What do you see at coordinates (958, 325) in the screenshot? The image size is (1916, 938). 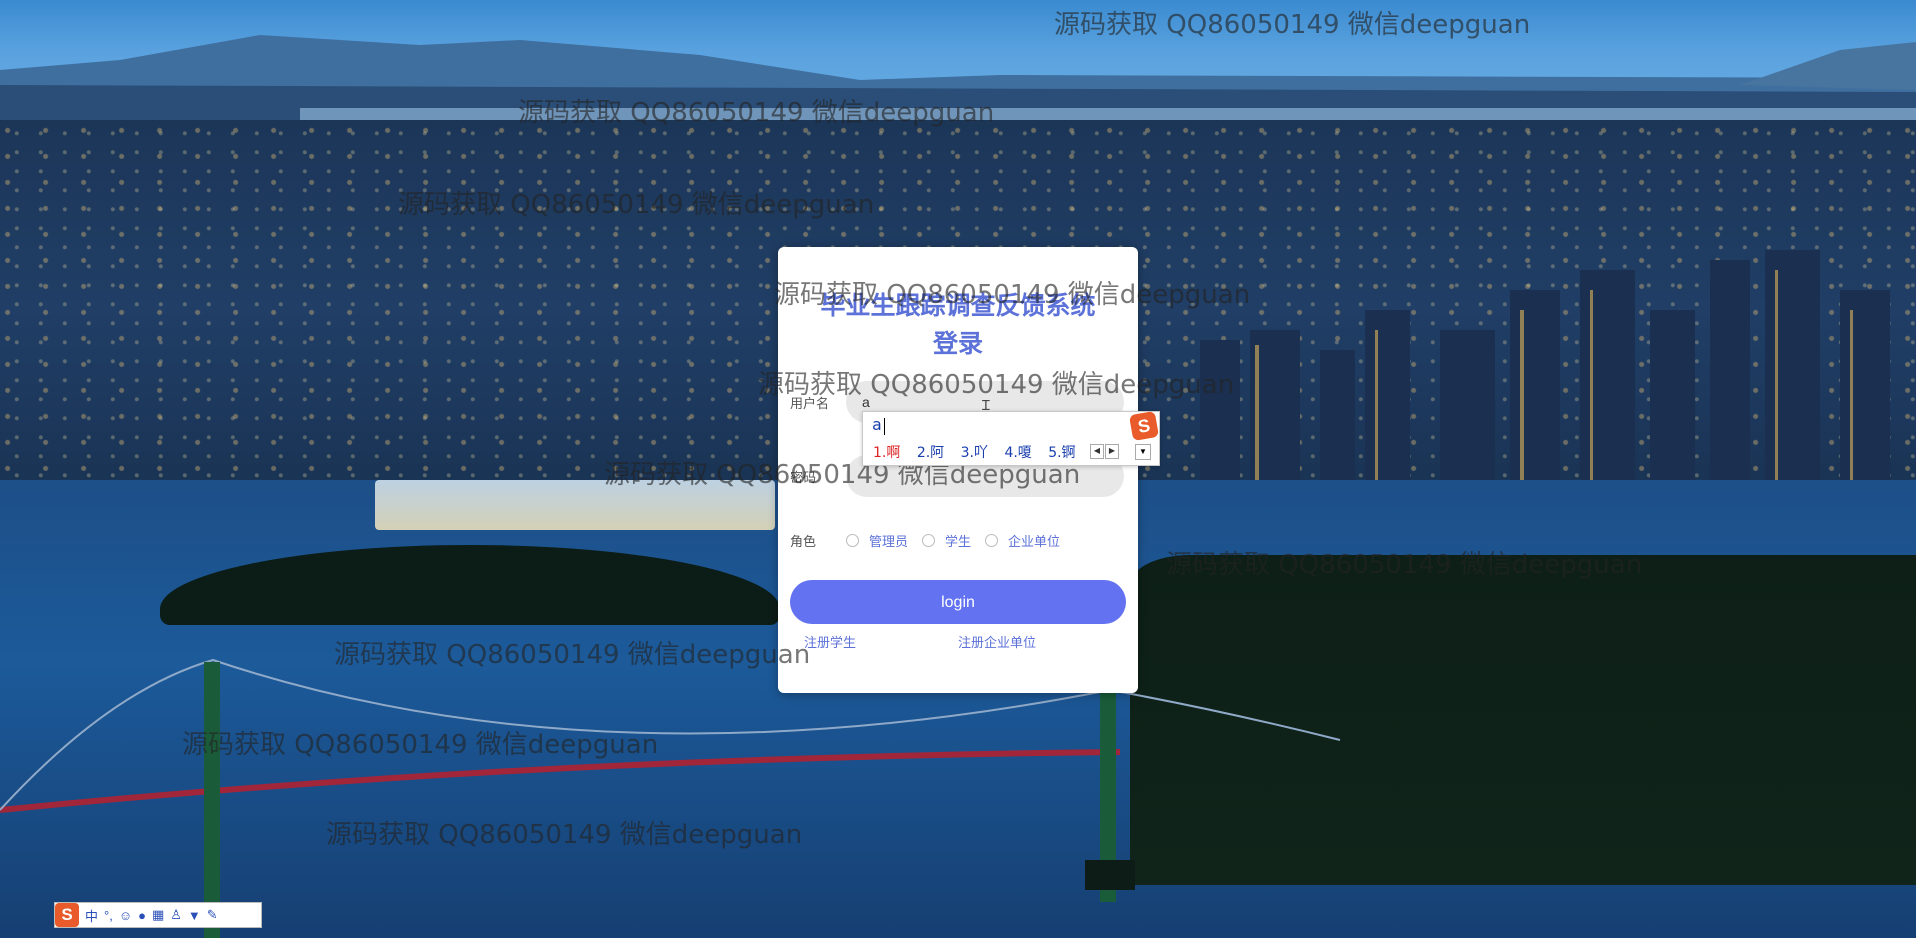 I see `page-title: 毕业生跟踪调查反馈系统 登录` at bounding box center [958, 325].